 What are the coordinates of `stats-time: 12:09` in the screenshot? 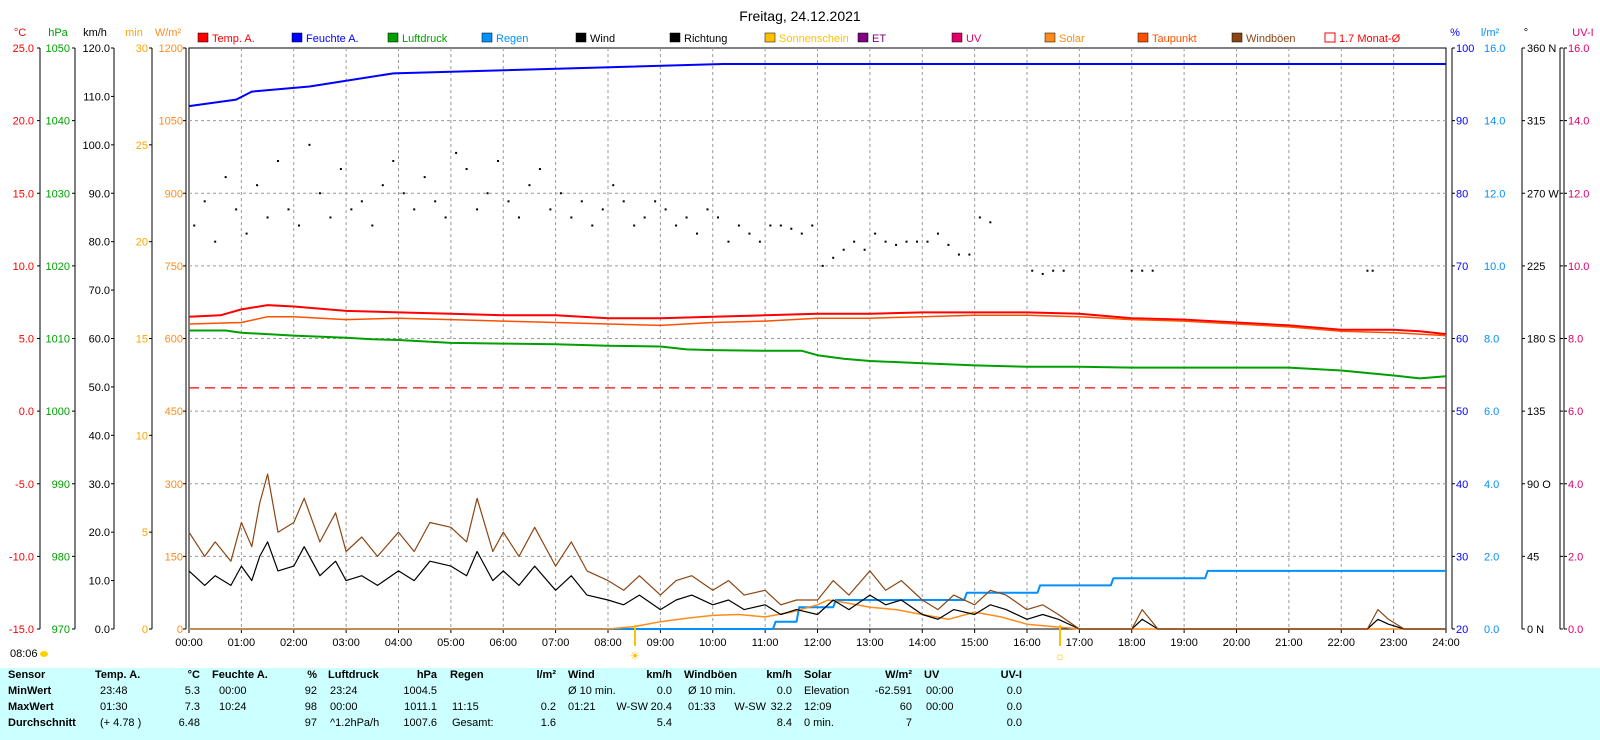 It's located at (818, 707).